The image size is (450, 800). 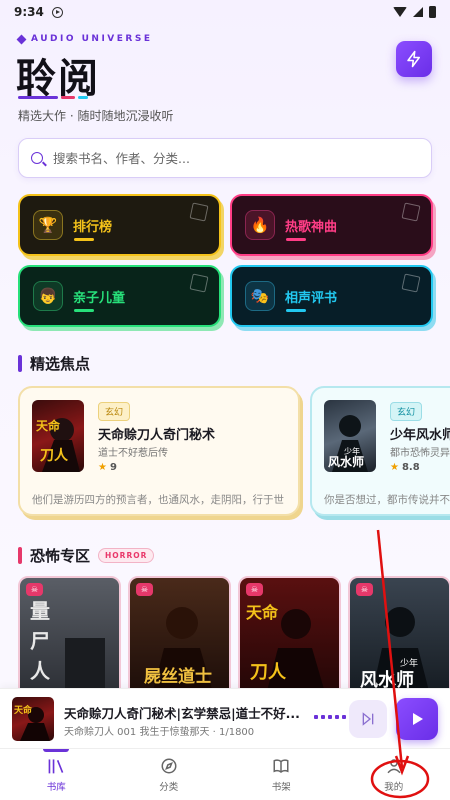 I want to click on book-icon, so click(x=281, y=765).